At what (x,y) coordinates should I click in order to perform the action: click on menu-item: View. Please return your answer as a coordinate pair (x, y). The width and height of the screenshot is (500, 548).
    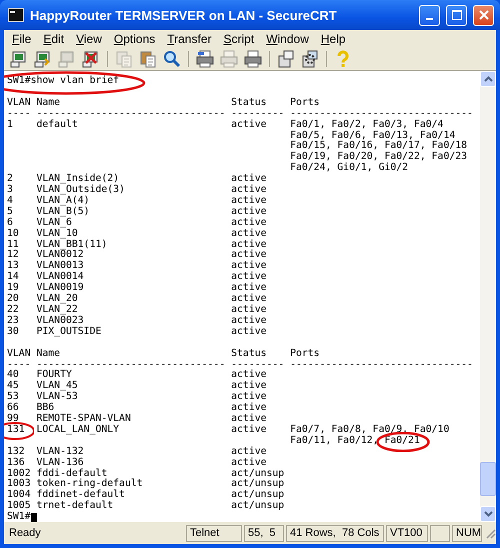
    Looking at the image, I should click on (89, 39).